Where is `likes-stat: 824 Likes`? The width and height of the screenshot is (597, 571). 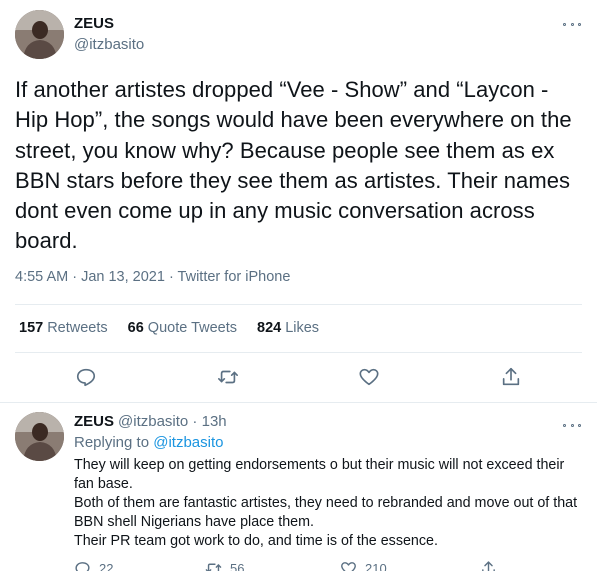
likes-stat: 824 Likes is located at coordinates (288, 328).